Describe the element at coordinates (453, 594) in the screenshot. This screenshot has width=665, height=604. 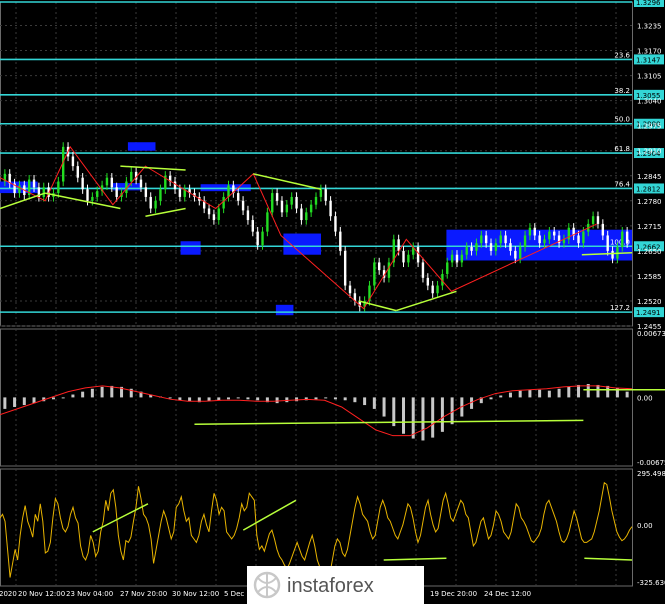
I see `time-tick-label: 19 Dec 20:00` at that location.